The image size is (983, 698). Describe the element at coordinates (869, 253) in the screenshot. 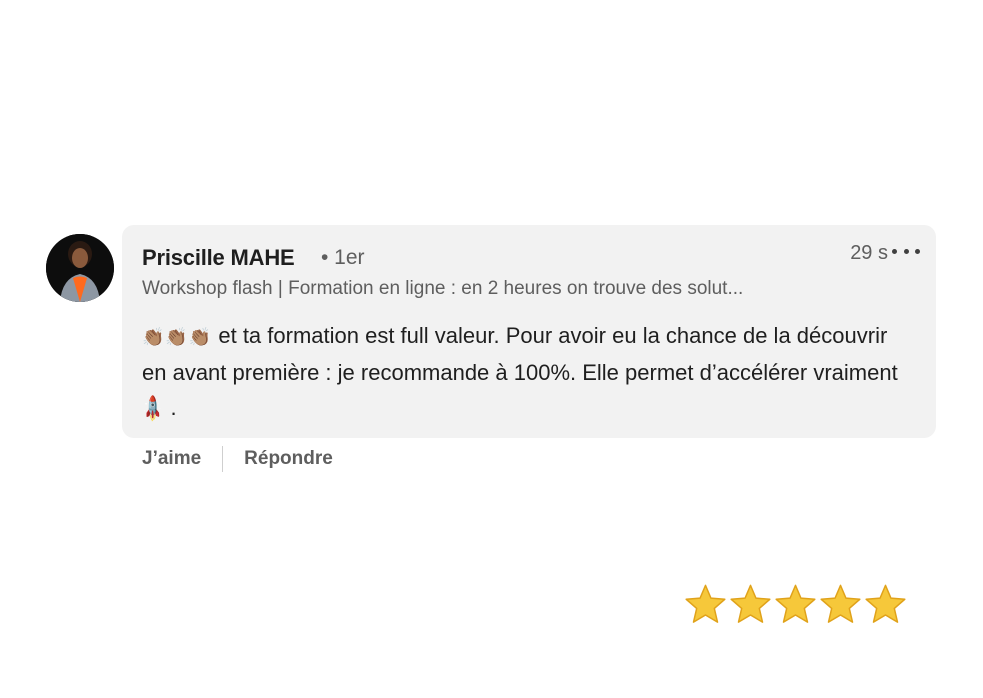

I see `comment-timestamp: 29 s` at that location.